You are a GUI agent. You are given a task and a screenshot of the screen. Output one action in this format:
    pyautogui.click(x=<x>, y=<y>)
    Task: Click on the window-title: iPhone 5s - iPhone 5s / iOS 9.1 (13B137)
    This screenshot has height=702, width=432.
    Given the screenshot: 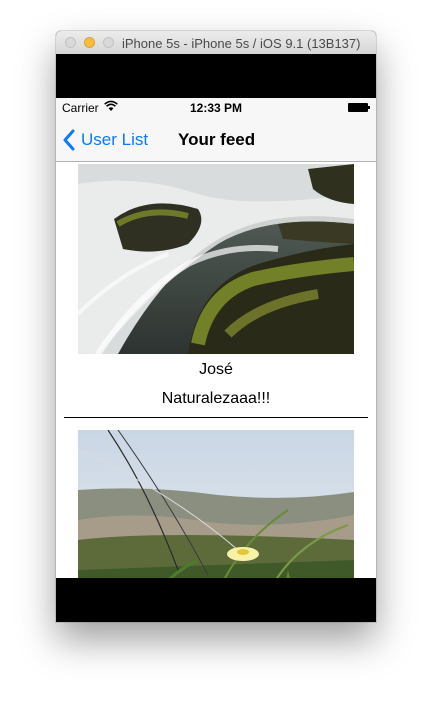 What is the action you would take?
    pyautogui.click(x=241, y=43)
    